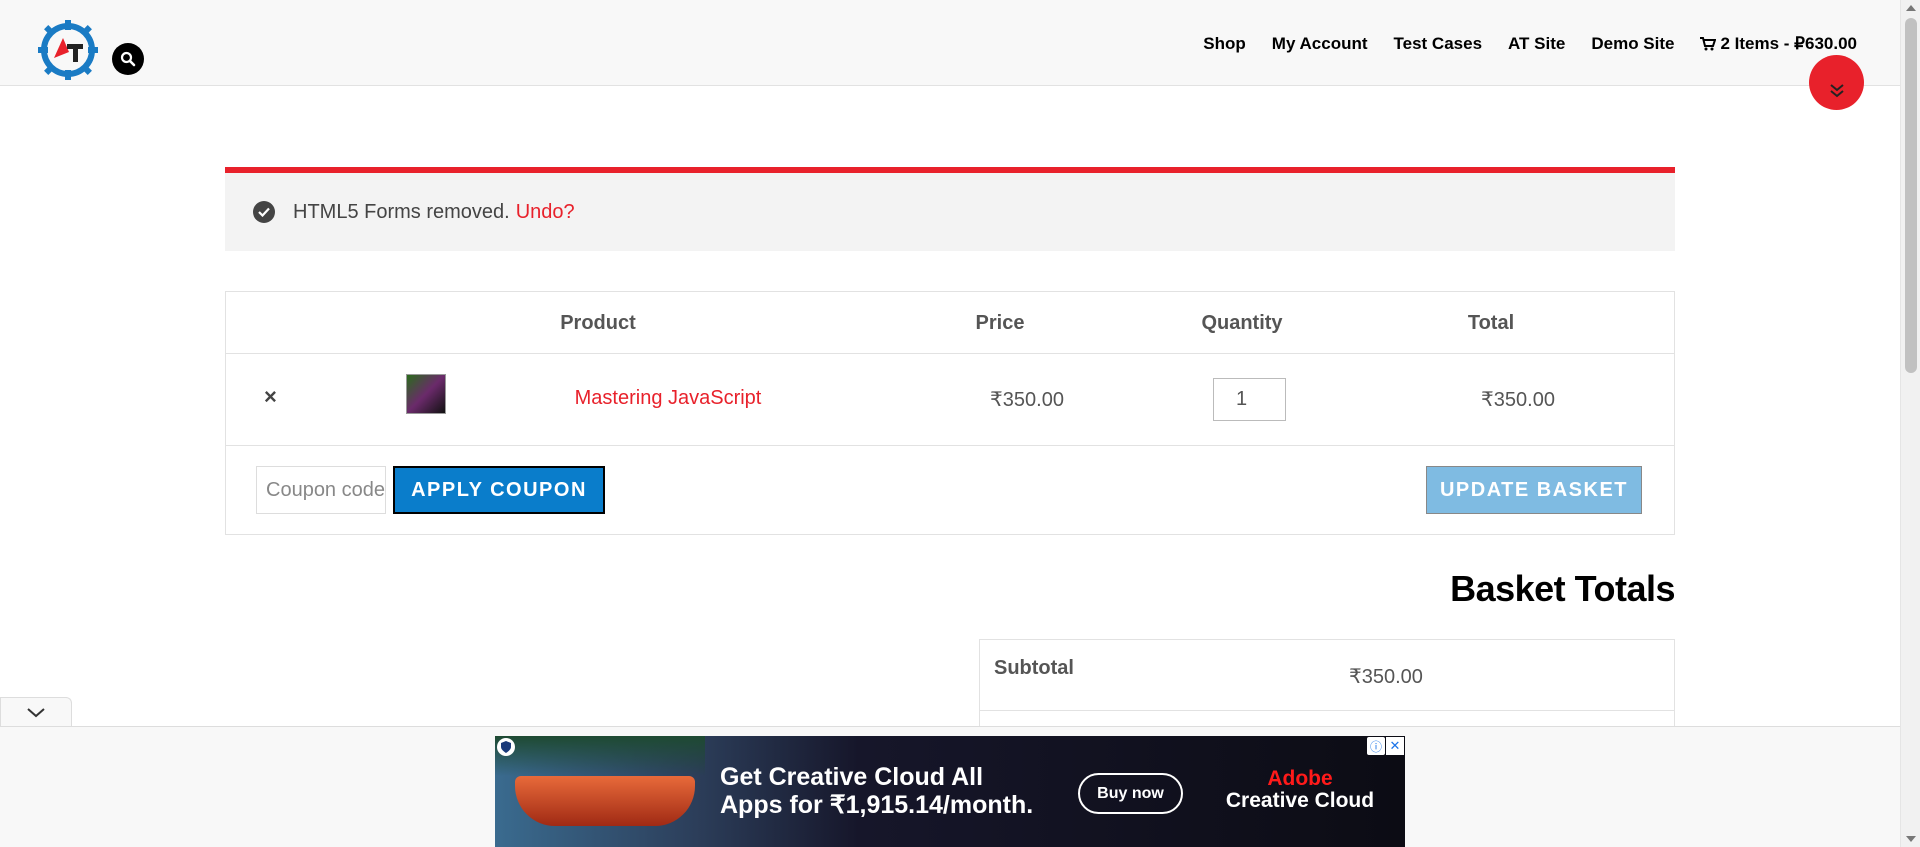  Describe the element at coordinates (1000, 323) in the screenshot. I see `header-price: Price` at that location.